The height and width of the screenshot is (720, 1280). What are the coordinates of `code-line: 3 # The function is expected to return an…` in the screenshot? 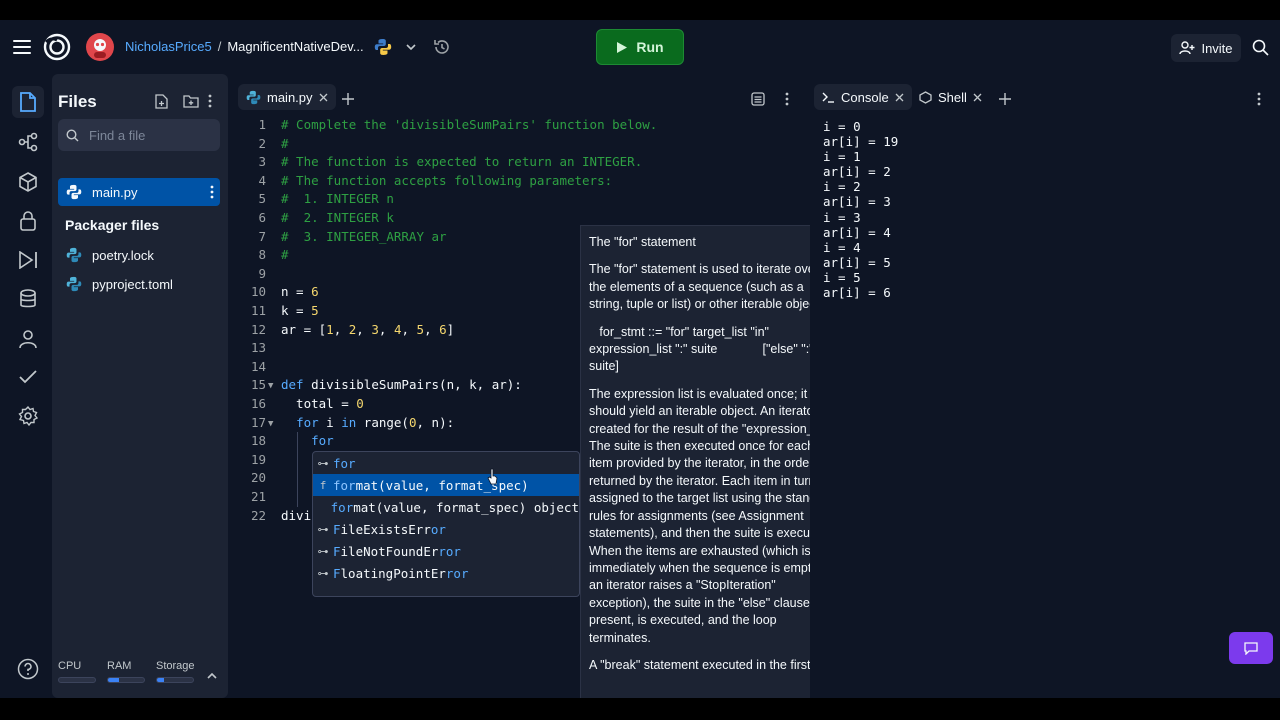 It's located at (519, 162).